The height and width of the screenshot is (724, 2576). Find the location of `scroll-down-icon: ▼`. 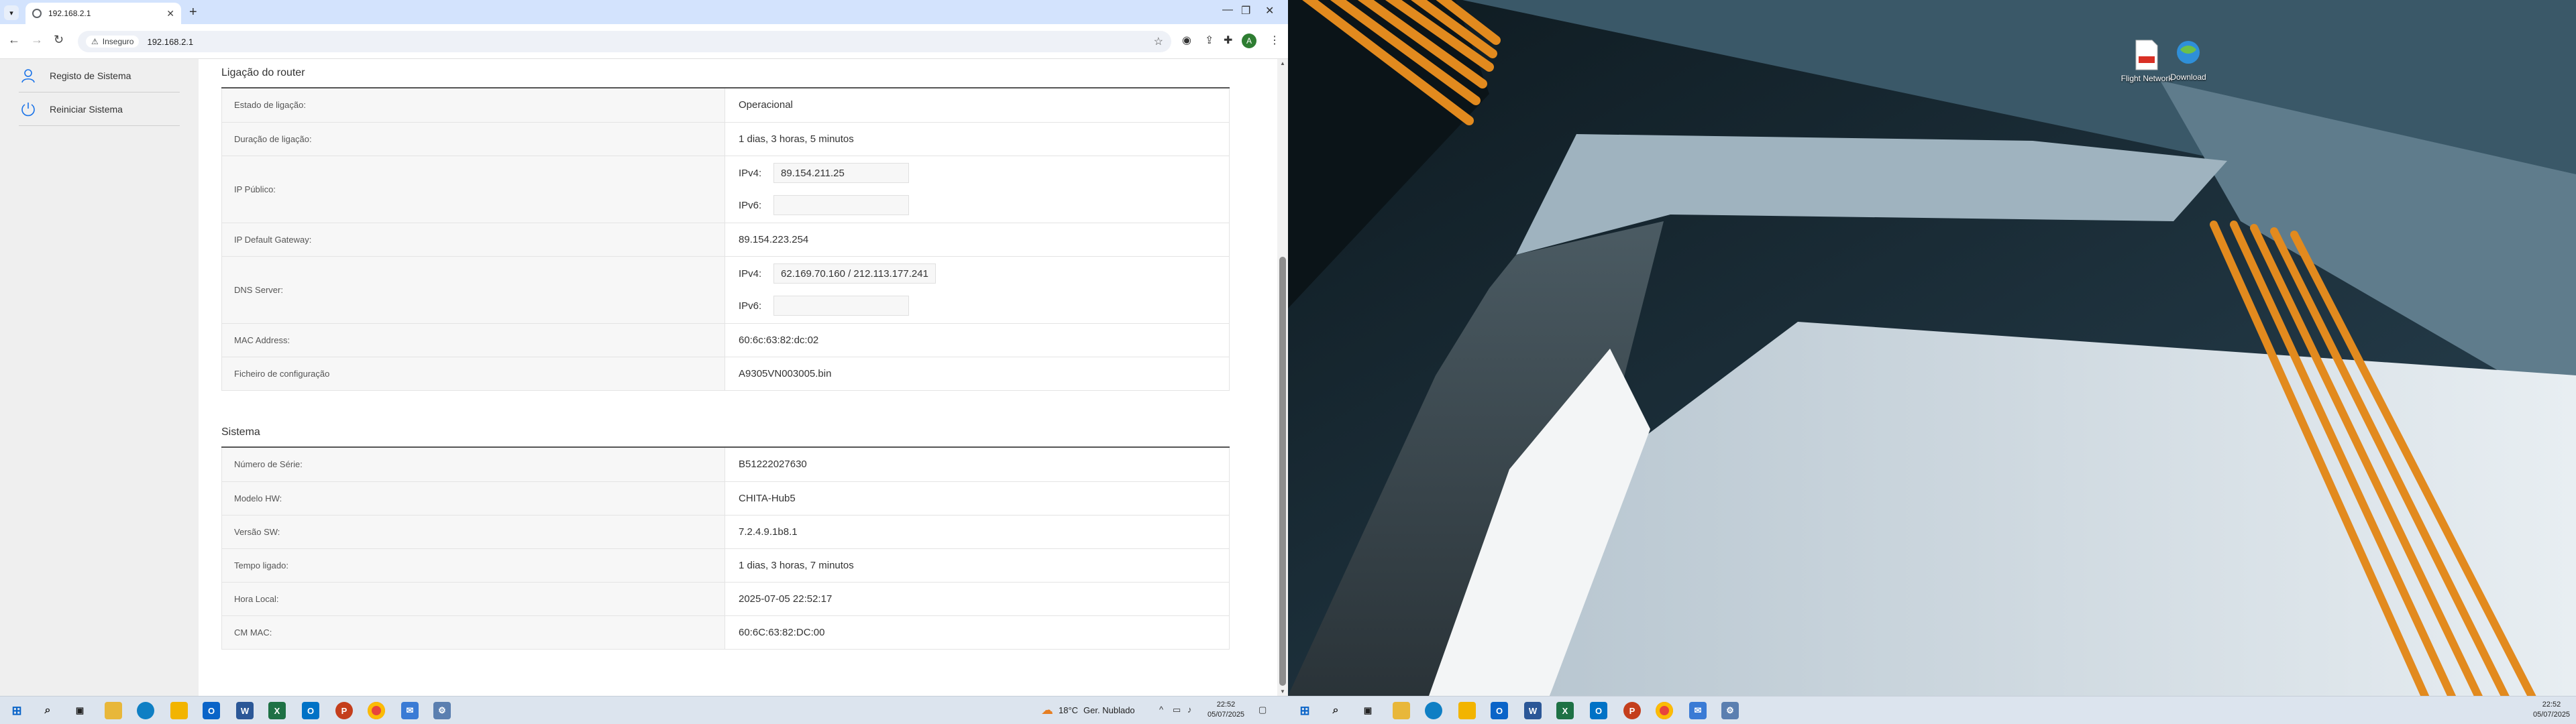

scroll-down-icon: ▼ is located at coordinates (1282, 691).